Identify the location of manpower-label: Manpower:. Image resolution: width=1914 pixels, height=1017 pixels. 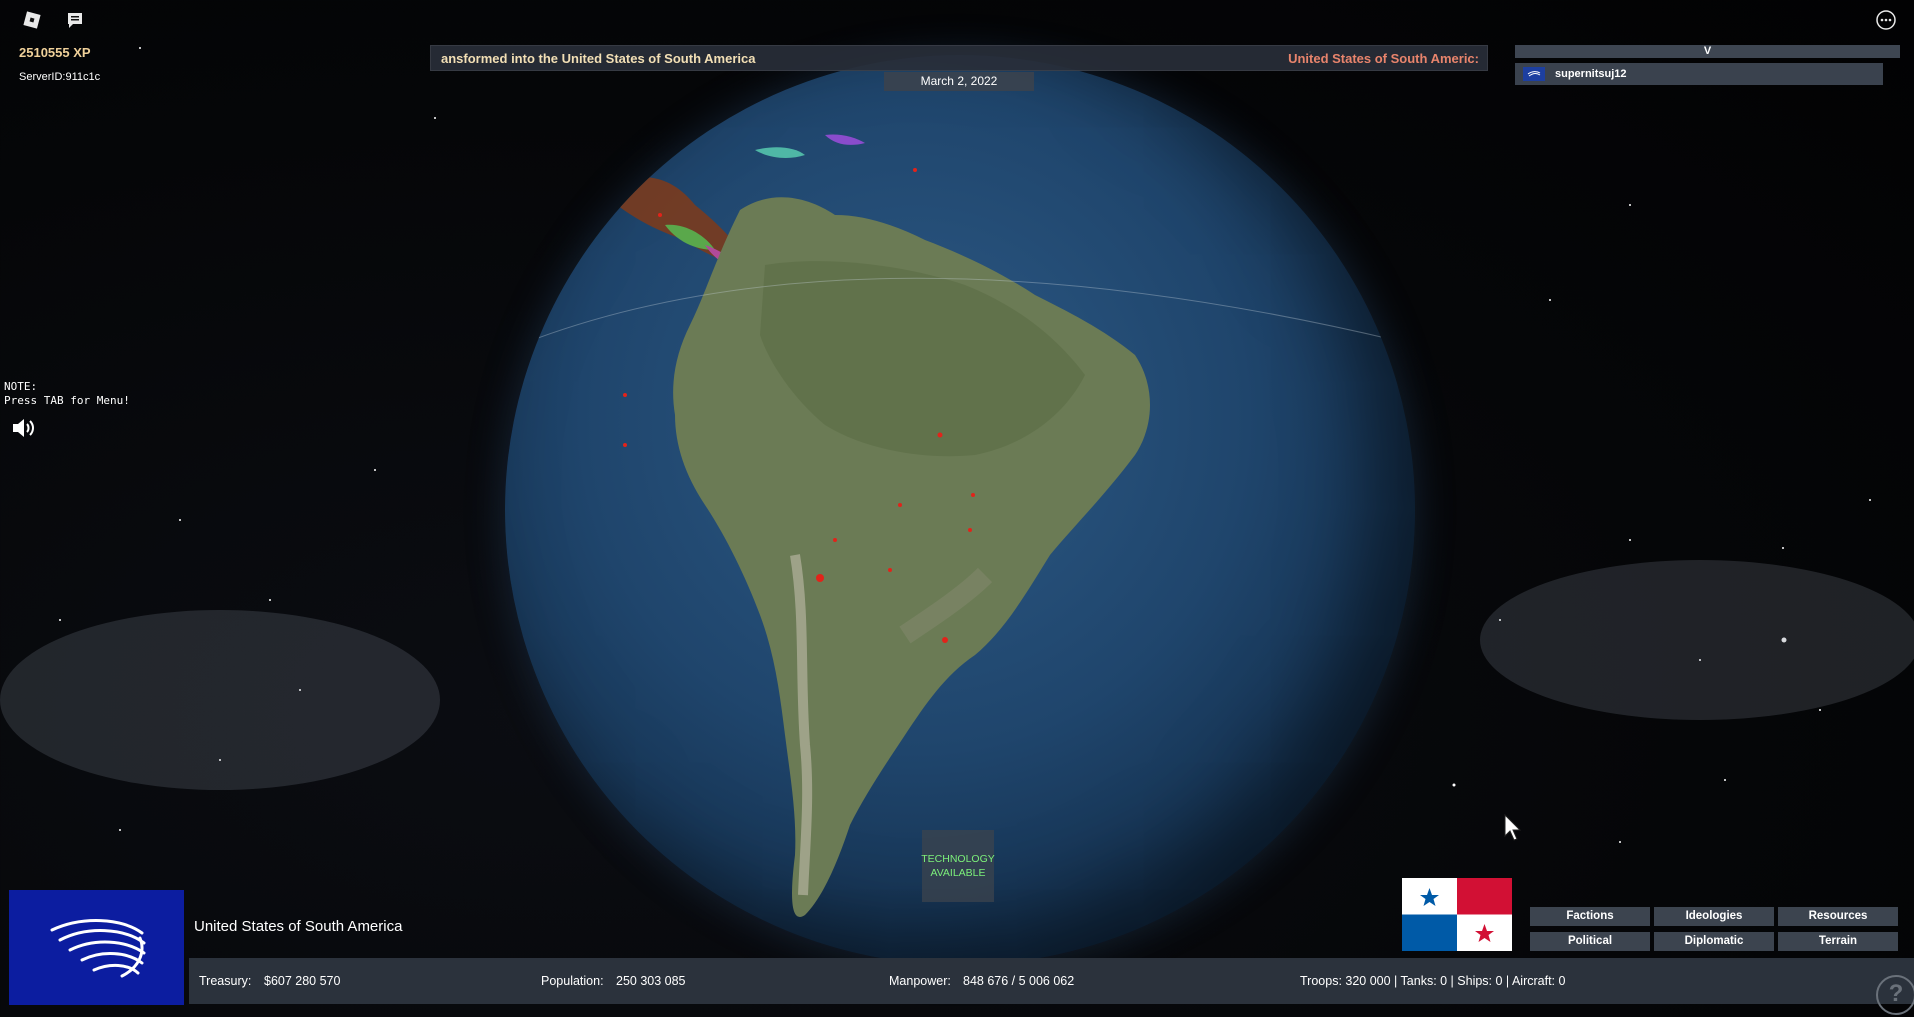
(920, 981).